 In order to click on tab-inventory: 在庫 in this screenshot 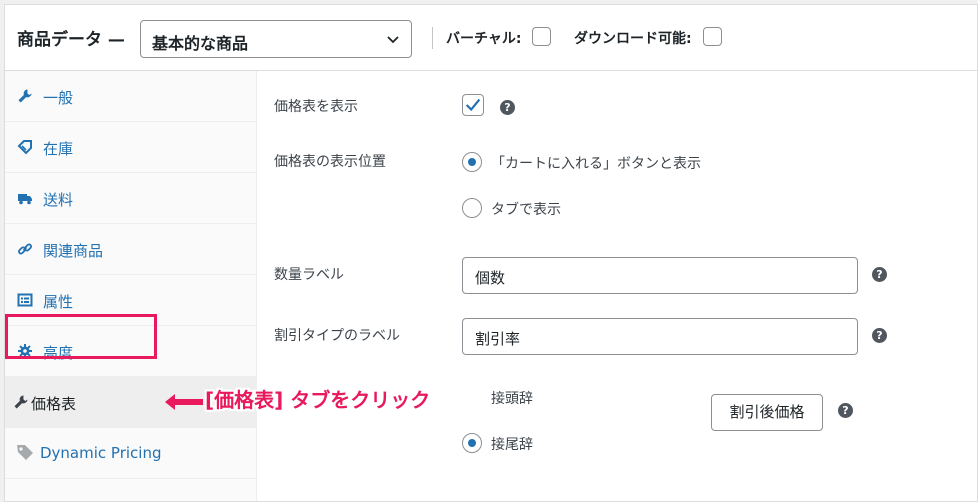, I will do `click(131, 147)`.